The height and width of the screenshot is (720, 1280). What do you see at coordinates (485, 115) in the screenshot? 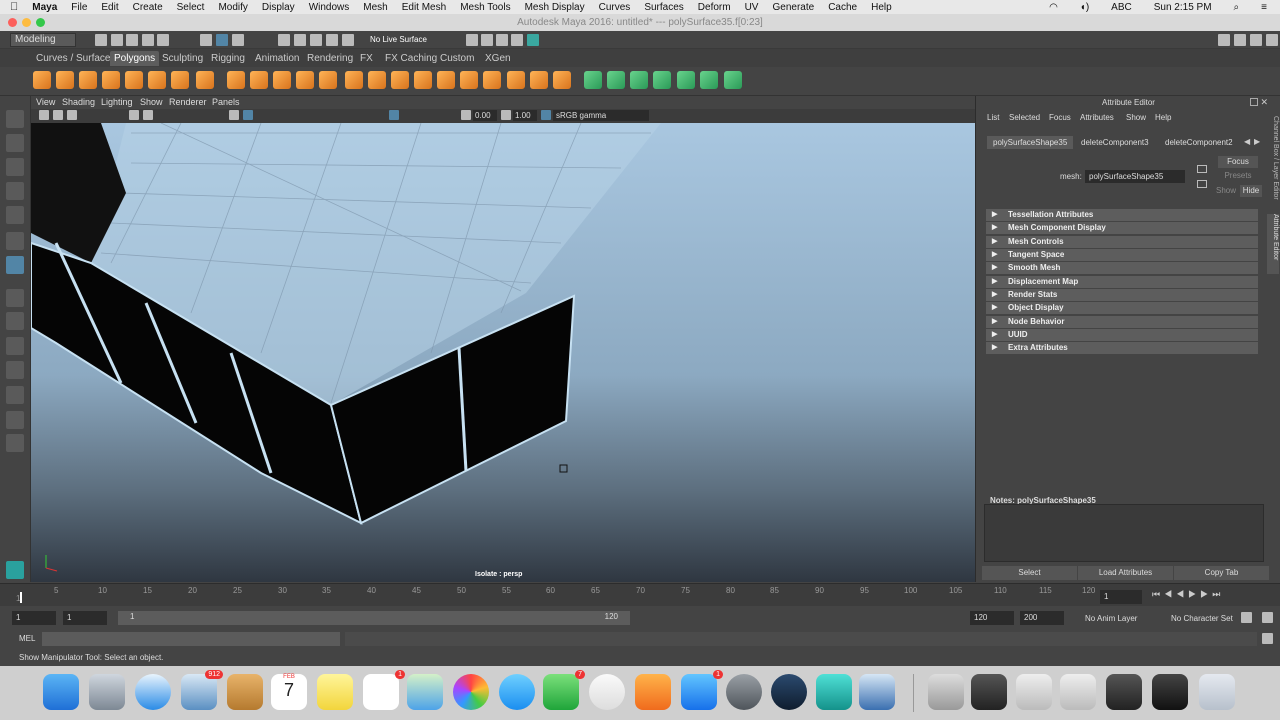
I see `exposure-field: 0.00` at bounding box center [485, 115].